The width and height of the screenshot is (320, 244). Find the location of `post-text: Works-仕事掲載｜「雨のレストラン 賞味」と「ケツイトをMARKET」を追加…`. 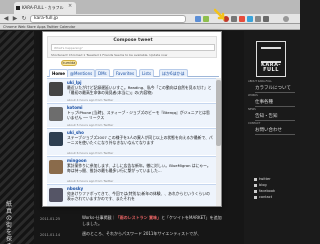

post-text: Works-仕事掲載｜「雨のレストラン 賞味」と「ケツイトをMARKET」を追加… is located at coordinates (152, 221).